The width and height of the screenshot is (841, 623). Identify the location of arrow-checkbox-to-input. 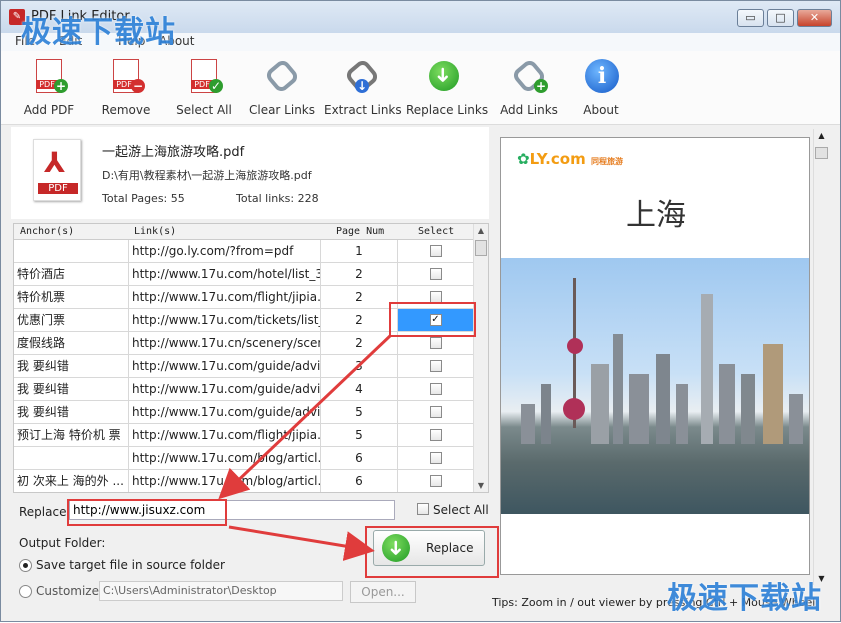
(305, 416).